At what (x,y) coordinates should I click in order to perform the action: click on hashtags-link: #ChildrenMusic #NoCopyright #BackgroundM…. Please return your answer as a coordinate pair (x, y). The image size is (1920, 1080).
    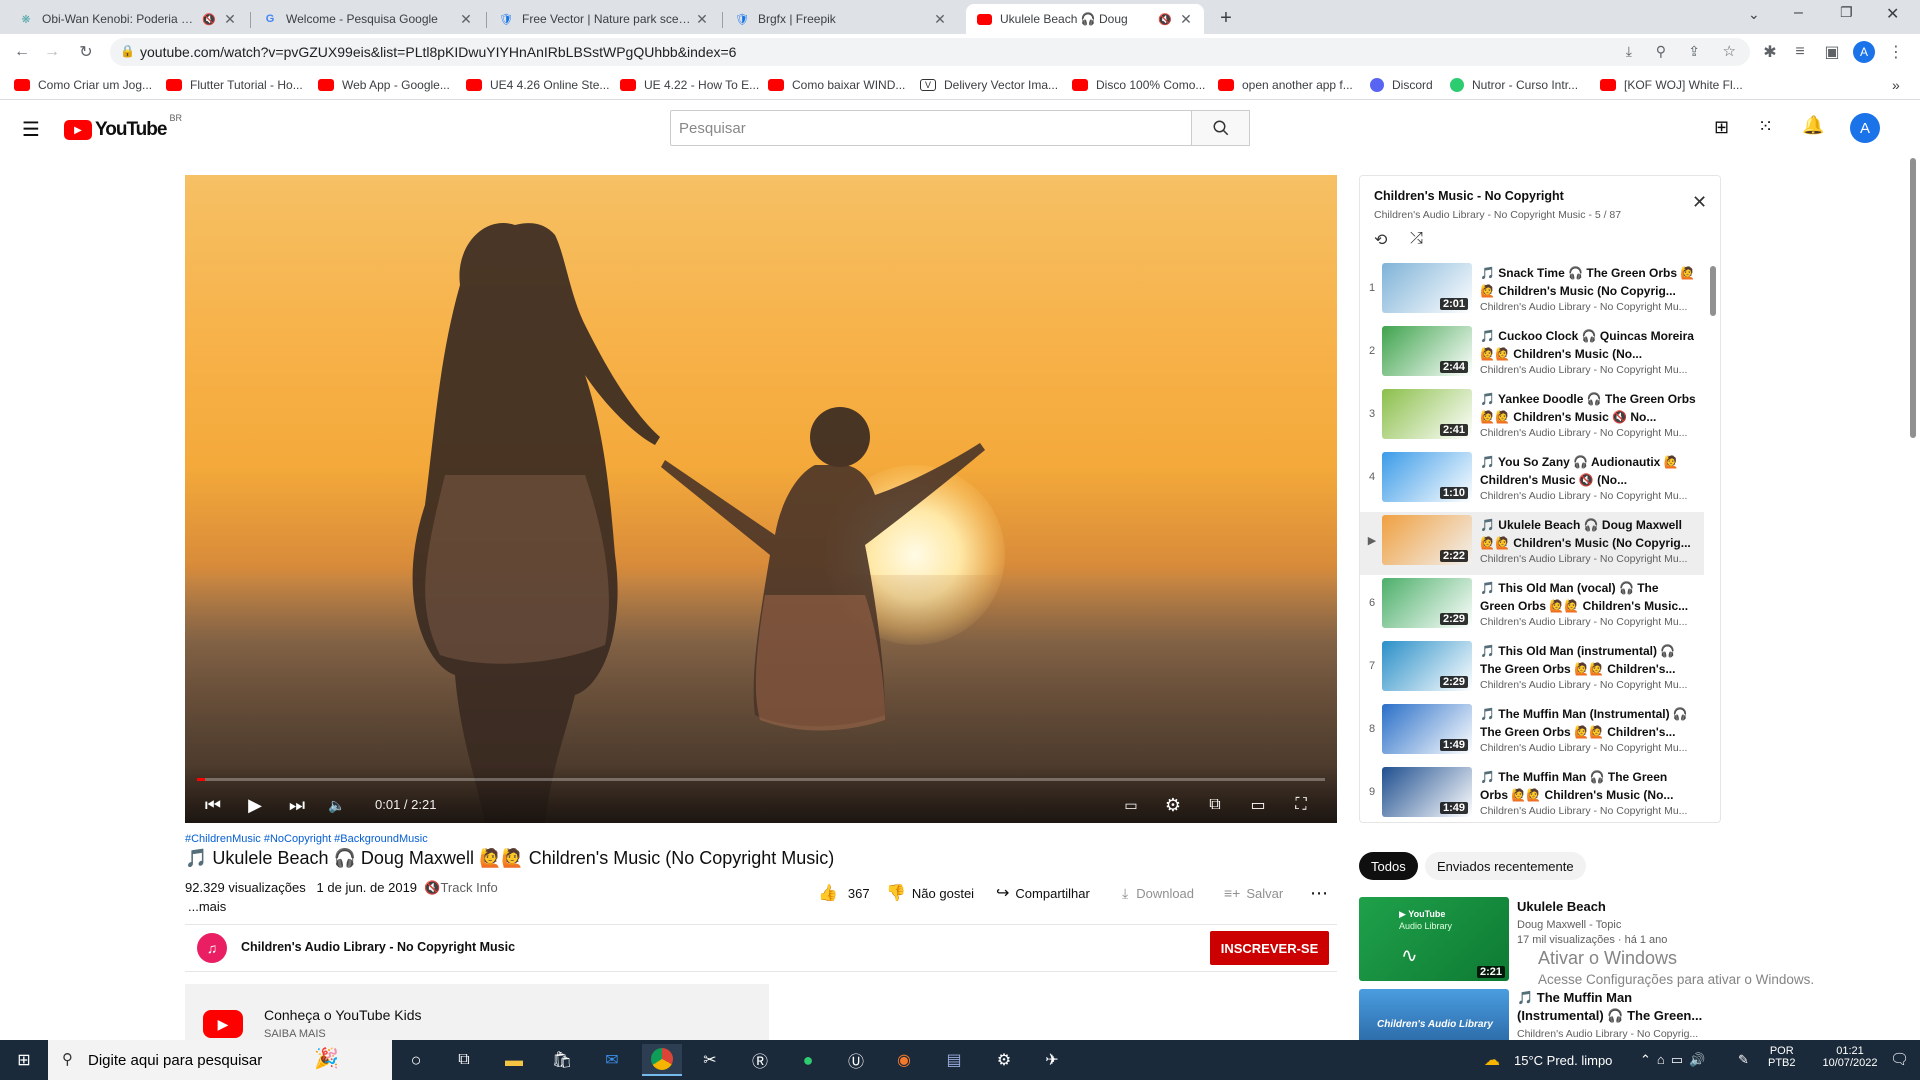
    Looking at the image, I should click on (306, 839).